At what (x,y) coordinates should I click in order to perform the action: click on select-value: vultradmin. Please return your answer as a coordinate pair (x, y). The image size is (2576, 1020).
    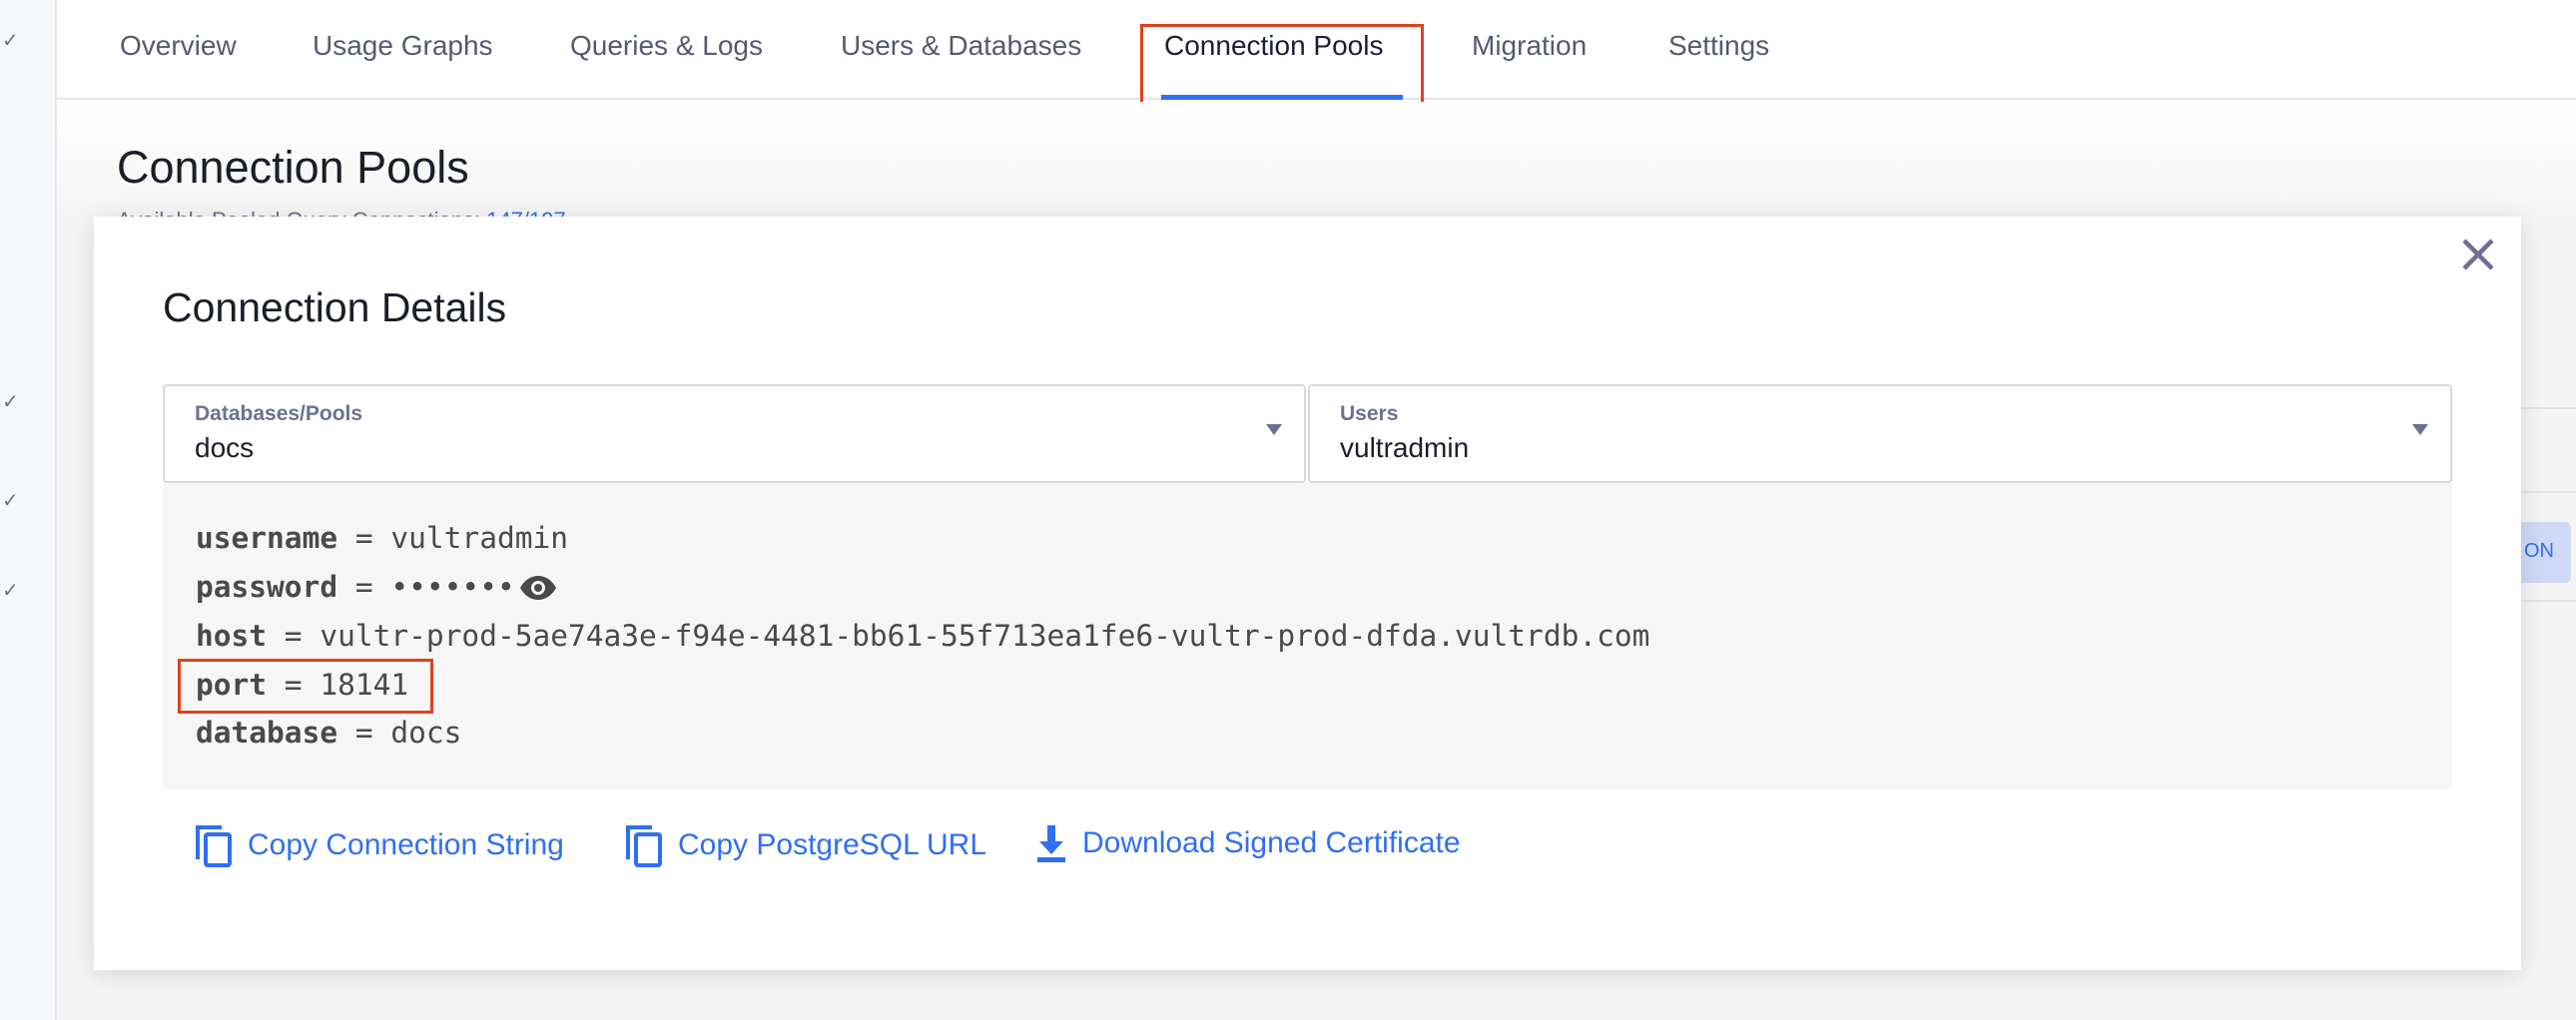
    Looking at the image, I should click on (1405, 447).